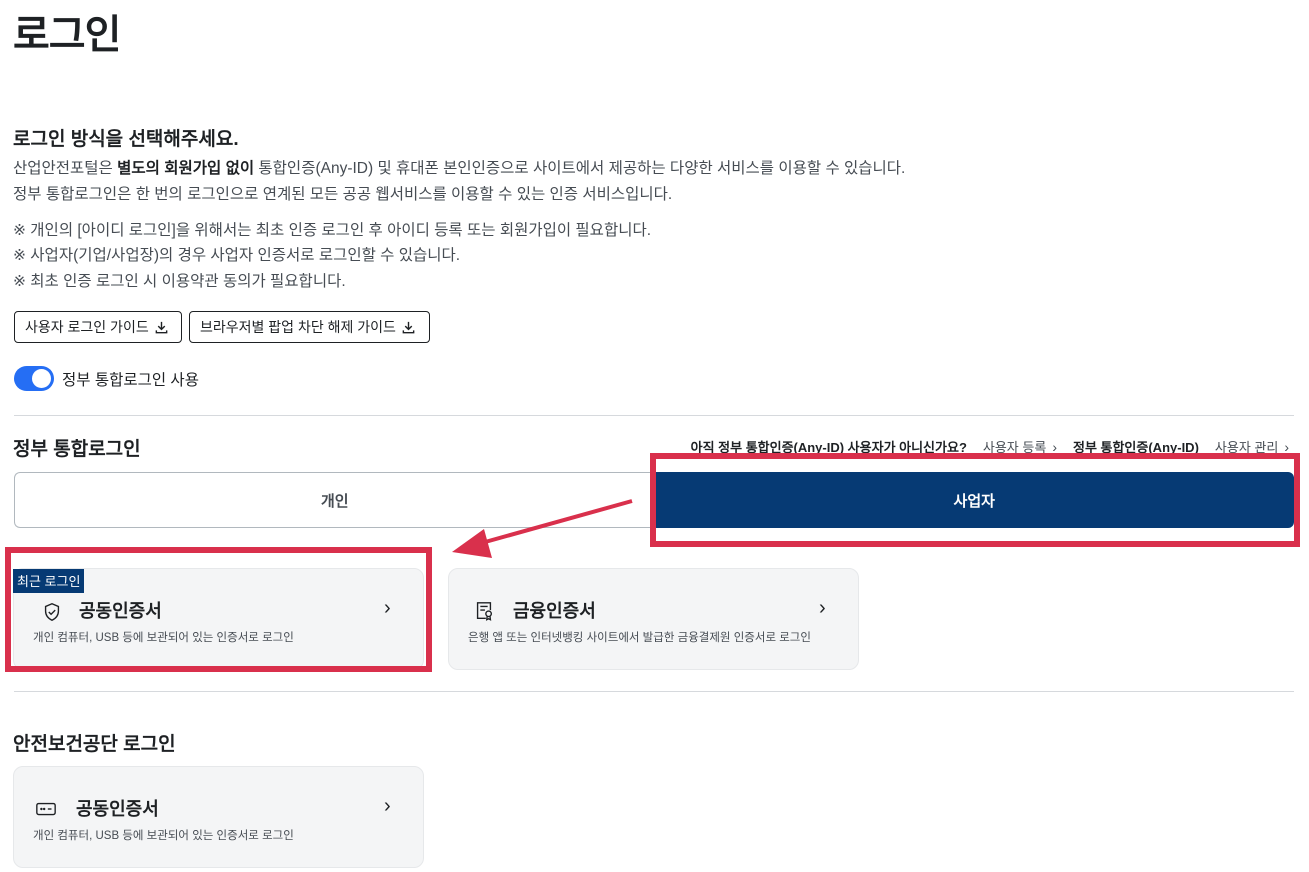 The image size is (1309, 872). What do you see at coordinates (87, 327) in the screenshot?
I see `user-login-guide-label: 사용자 로그인 가이드` at bounding box center [87, 327].